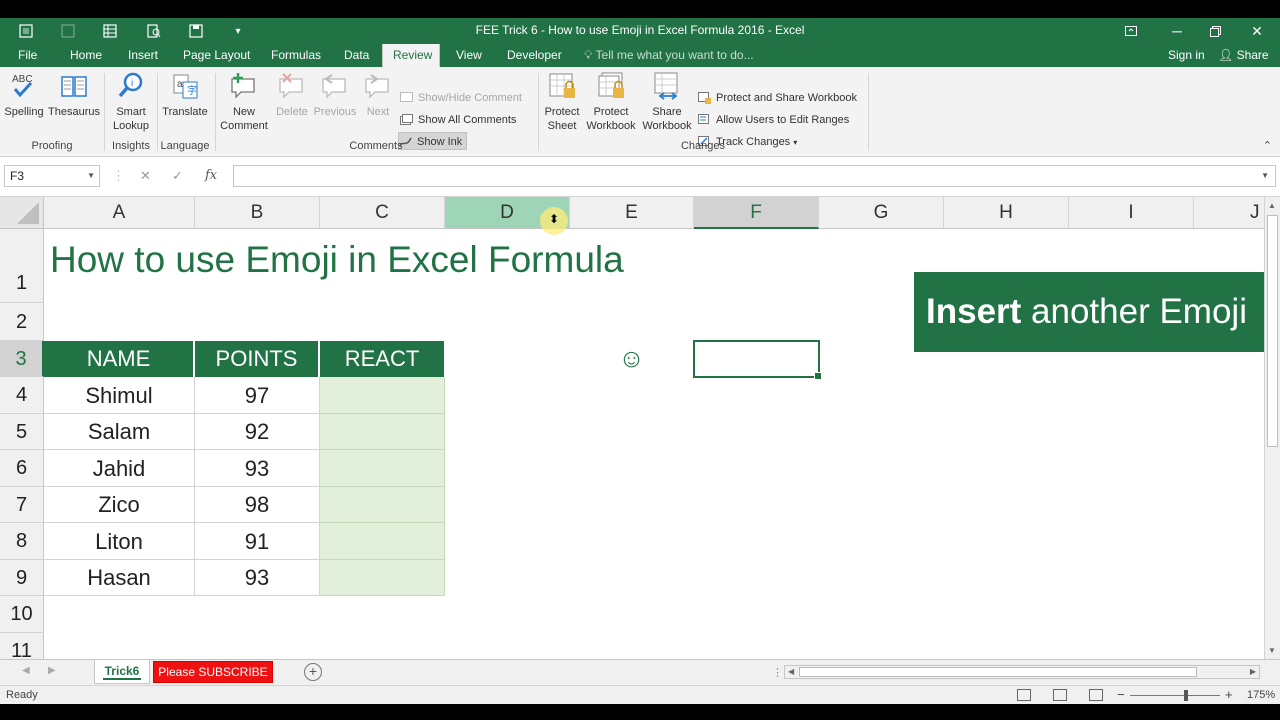 This screenshot has height=720, width=1280. I want to click on column-header-f: F, so click(756, 213).